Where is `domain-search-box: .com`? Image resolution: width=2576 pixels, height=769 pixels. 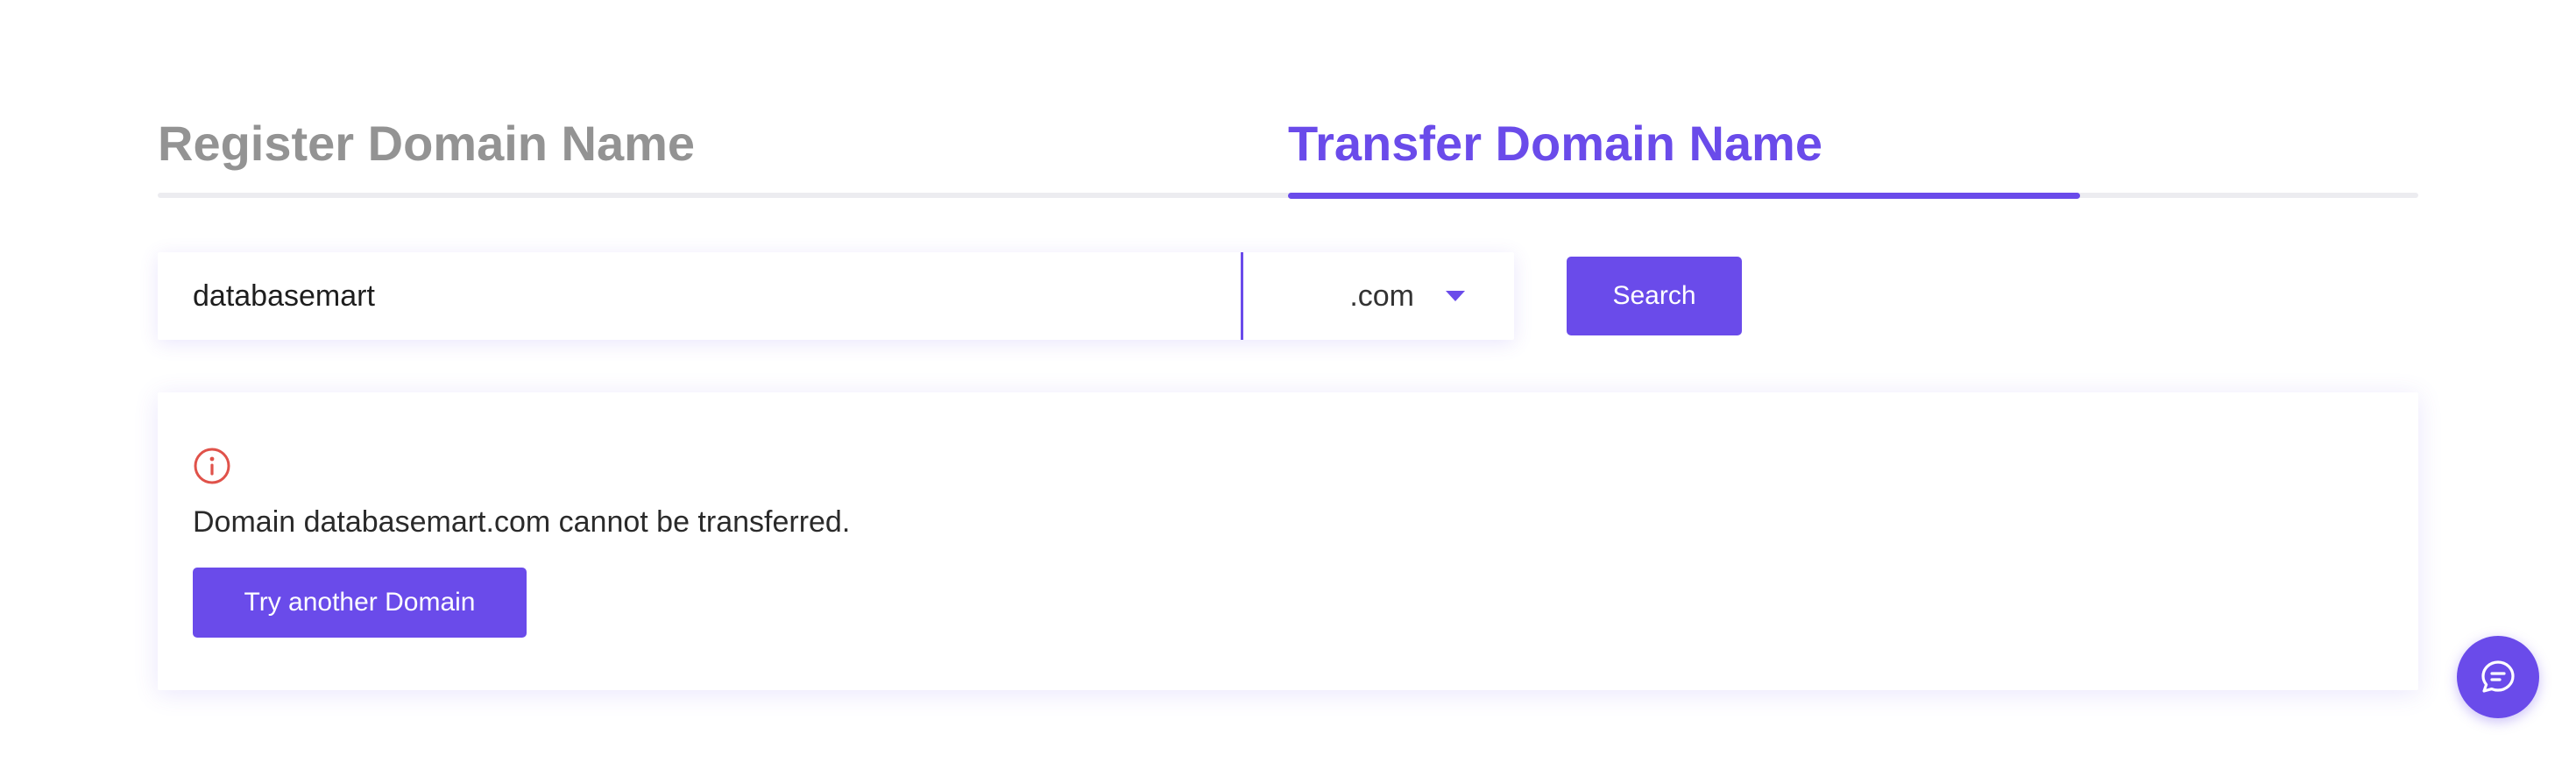 domain-search-box: .com is located at coordinates (836, 296).